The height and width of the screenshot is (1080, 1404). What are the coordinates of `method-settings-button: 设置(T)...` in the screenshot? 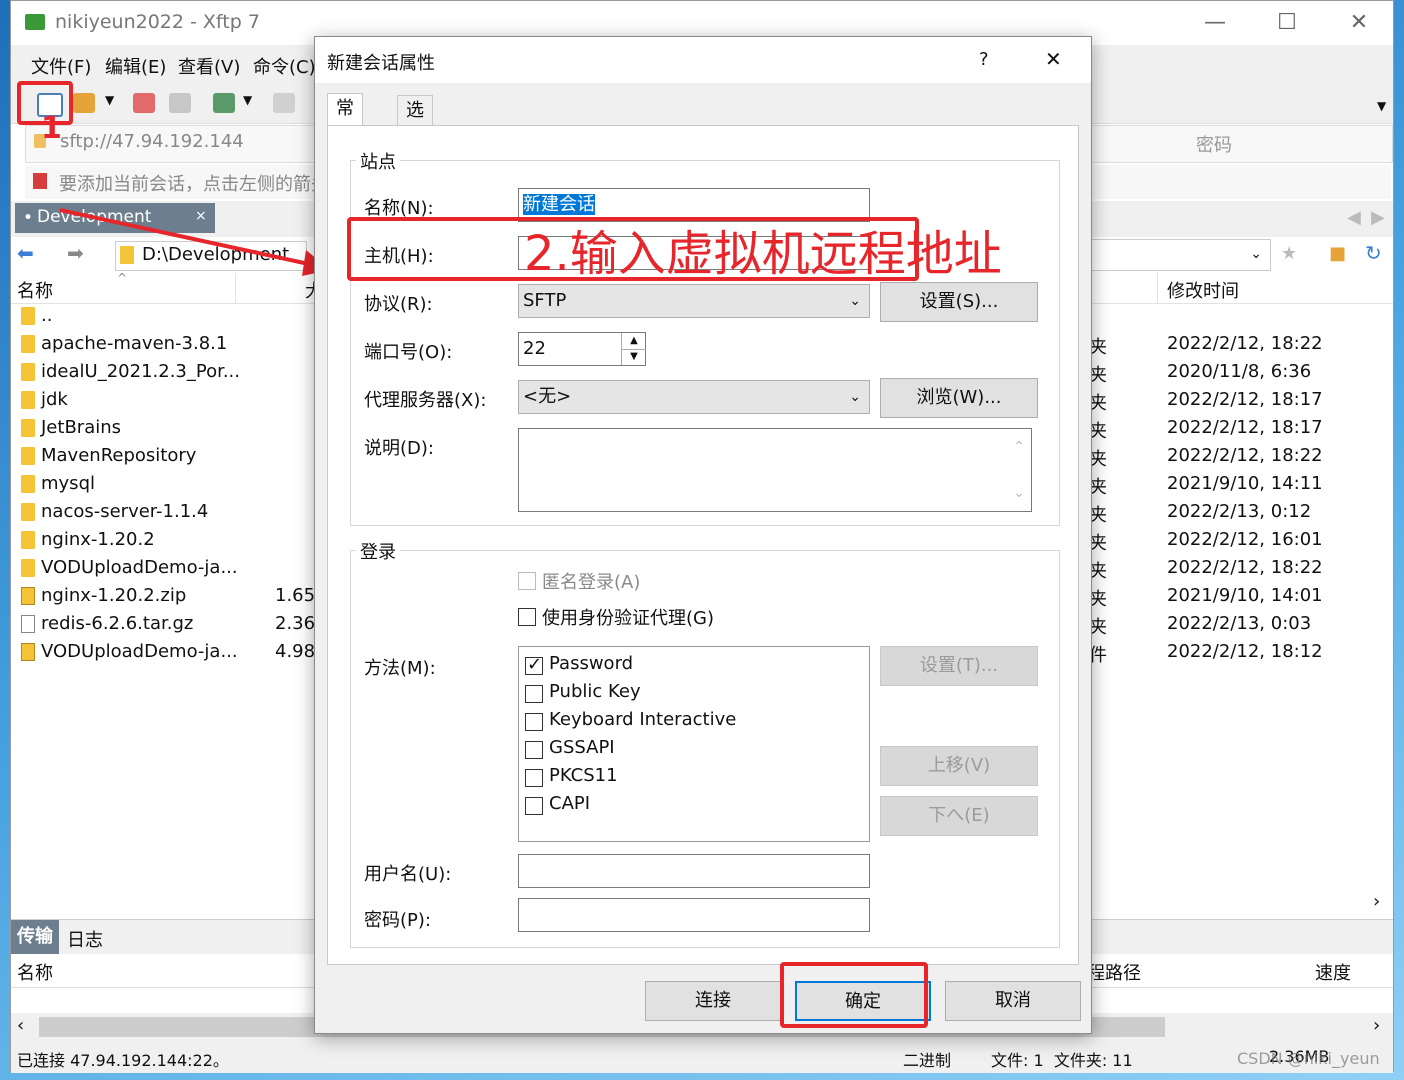 It's located at (959, 666).